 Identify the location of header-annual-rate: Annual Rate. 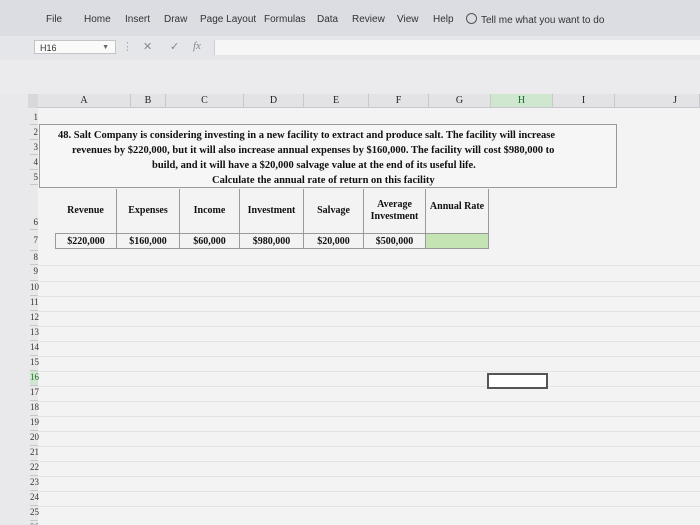
(457, 211).